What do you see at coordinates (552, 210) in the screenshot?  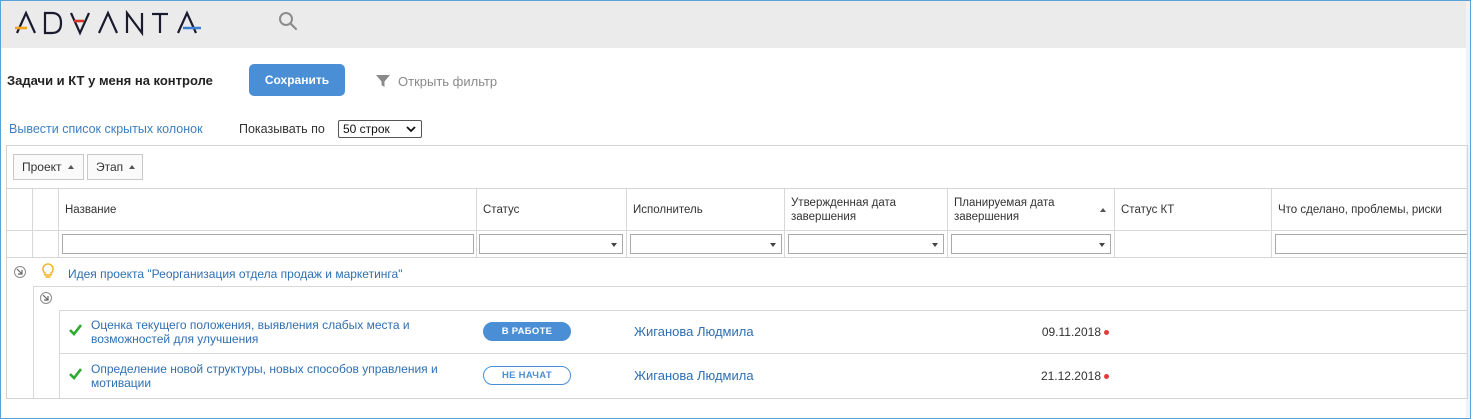 I see `column-header-status: Статус` at bounding box center [552, 210].